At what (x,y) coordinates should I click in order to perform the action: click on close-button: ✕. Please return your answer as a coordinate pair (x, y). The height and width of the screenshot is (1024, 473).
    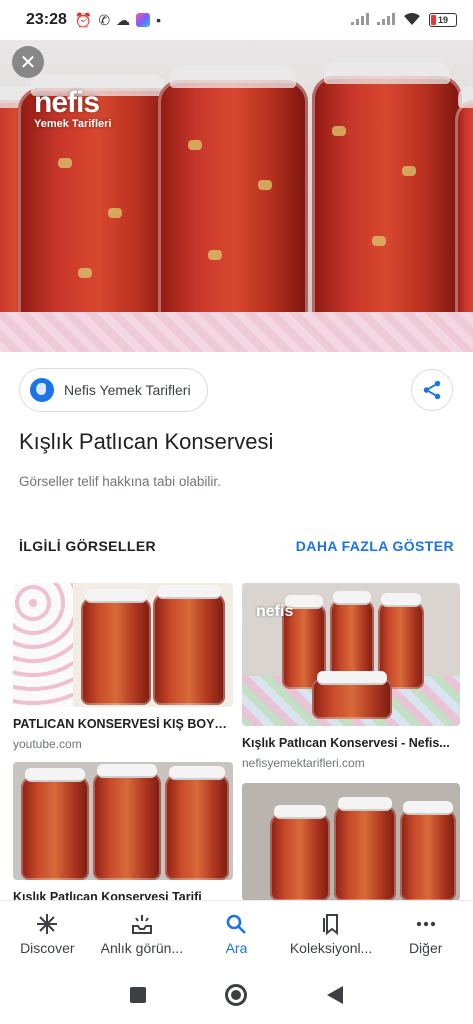
    Looking at the image, I should click on (28, 62).